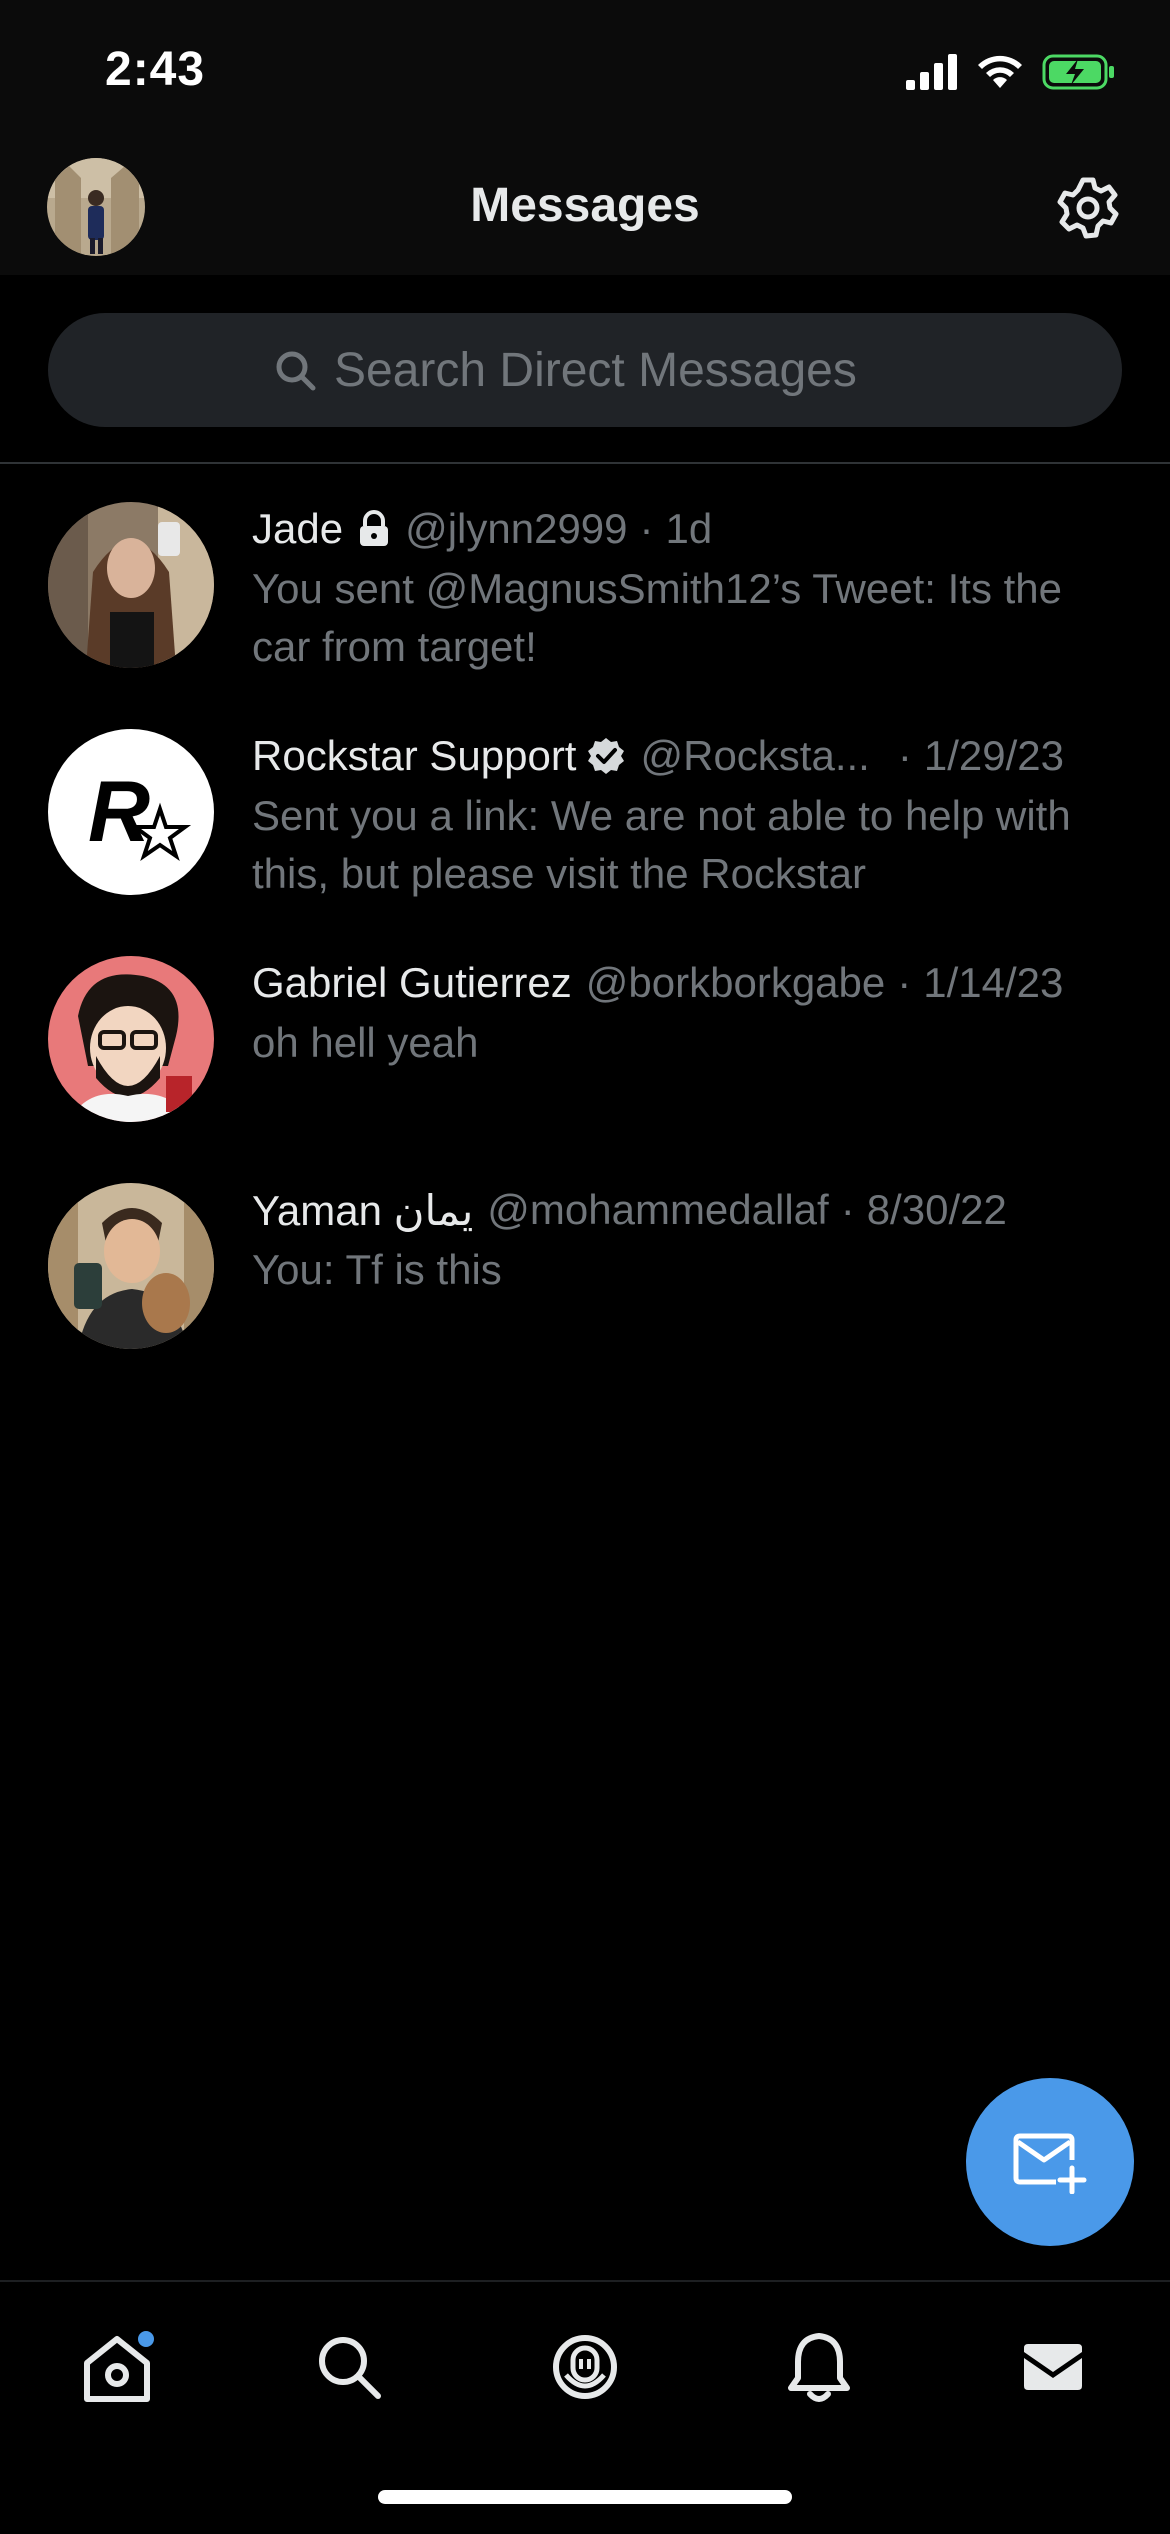  What do you see at coordinates (414, 755) in the screenshot?
I see `contact-name: Rockstar Support` at bounding box center [414, 755].